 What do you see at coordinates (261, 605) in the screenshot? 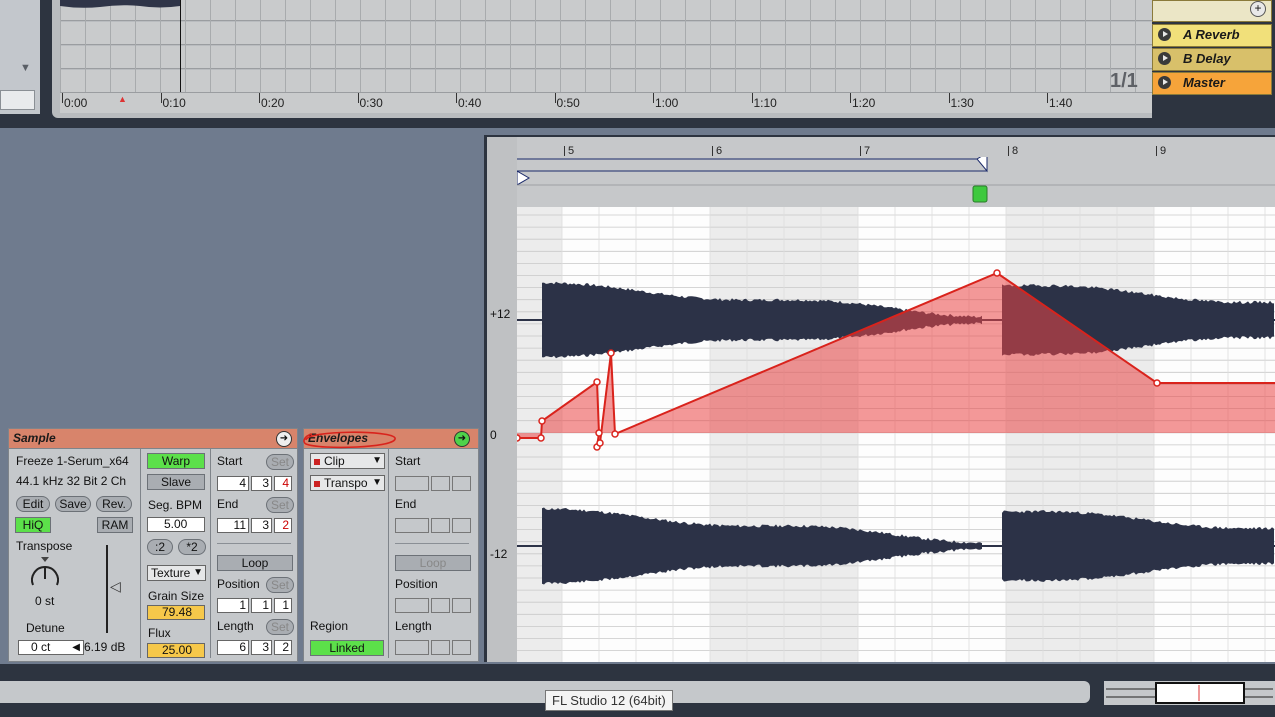
I see `position-beat-field: 1` at bounding box center [261, 605].